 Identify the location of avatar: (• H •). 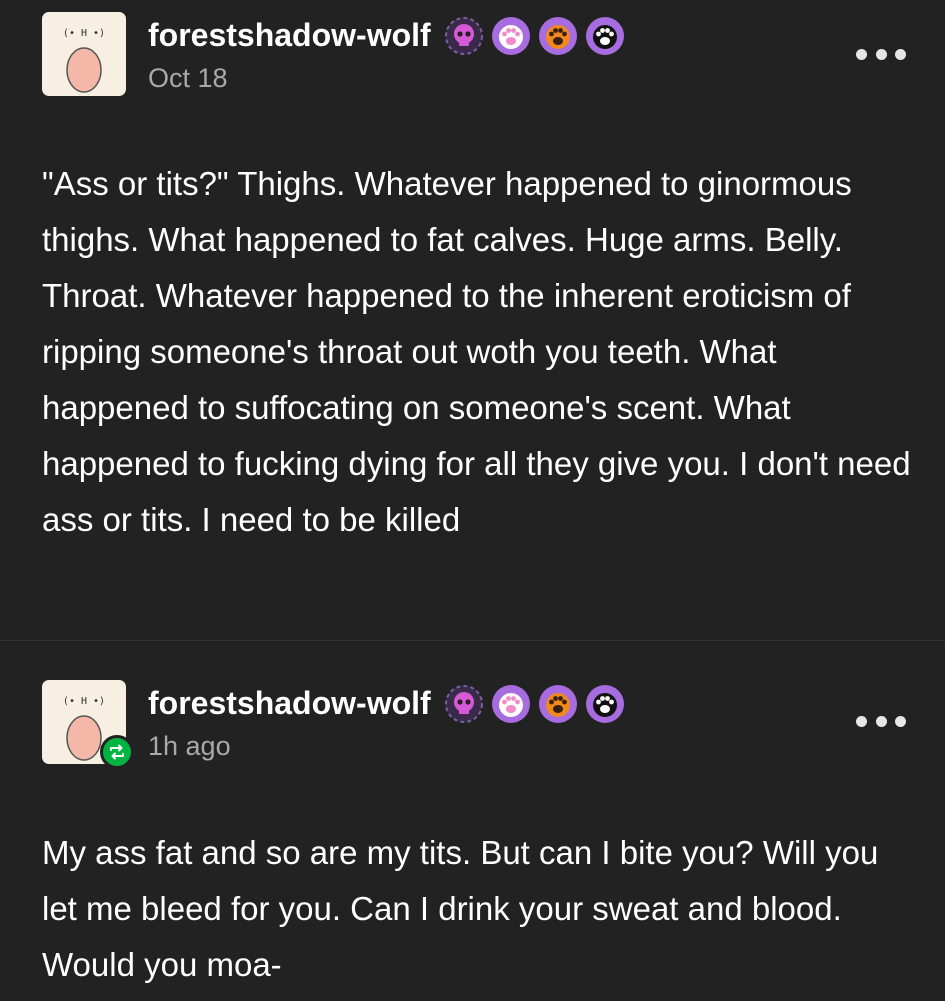
(84, 54).